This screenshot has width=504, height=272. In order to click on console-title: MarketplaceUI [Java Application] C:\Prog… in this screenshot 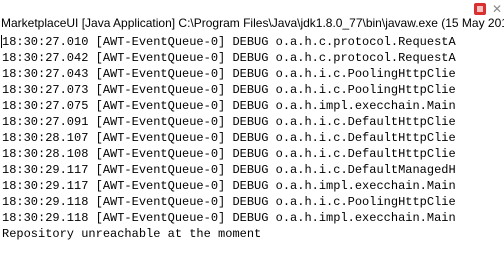, I will do `click(252, 23)`.